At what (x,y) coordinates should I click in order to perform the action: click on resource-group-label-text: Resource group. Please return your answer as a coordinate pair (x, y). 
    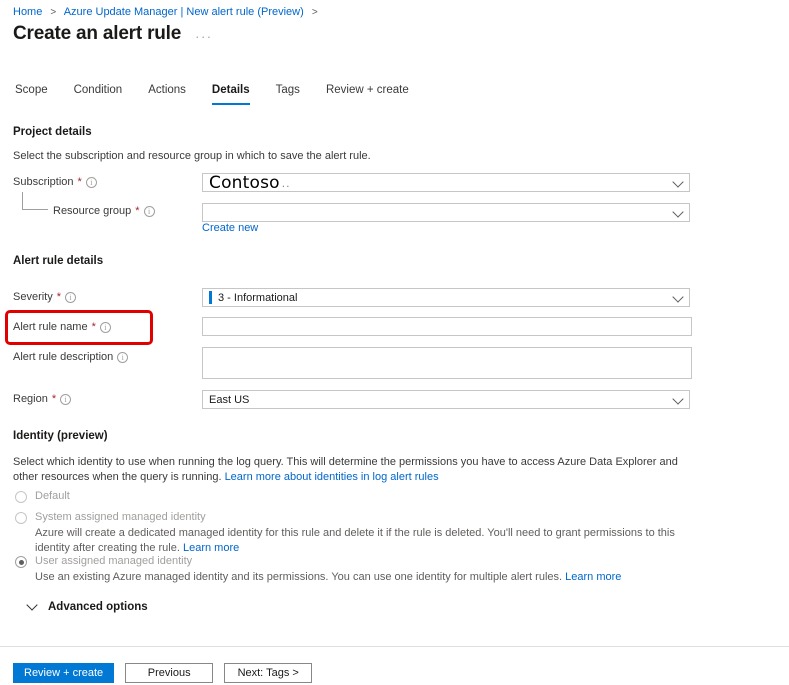
    Looking at the image, I should click on (92, 211).